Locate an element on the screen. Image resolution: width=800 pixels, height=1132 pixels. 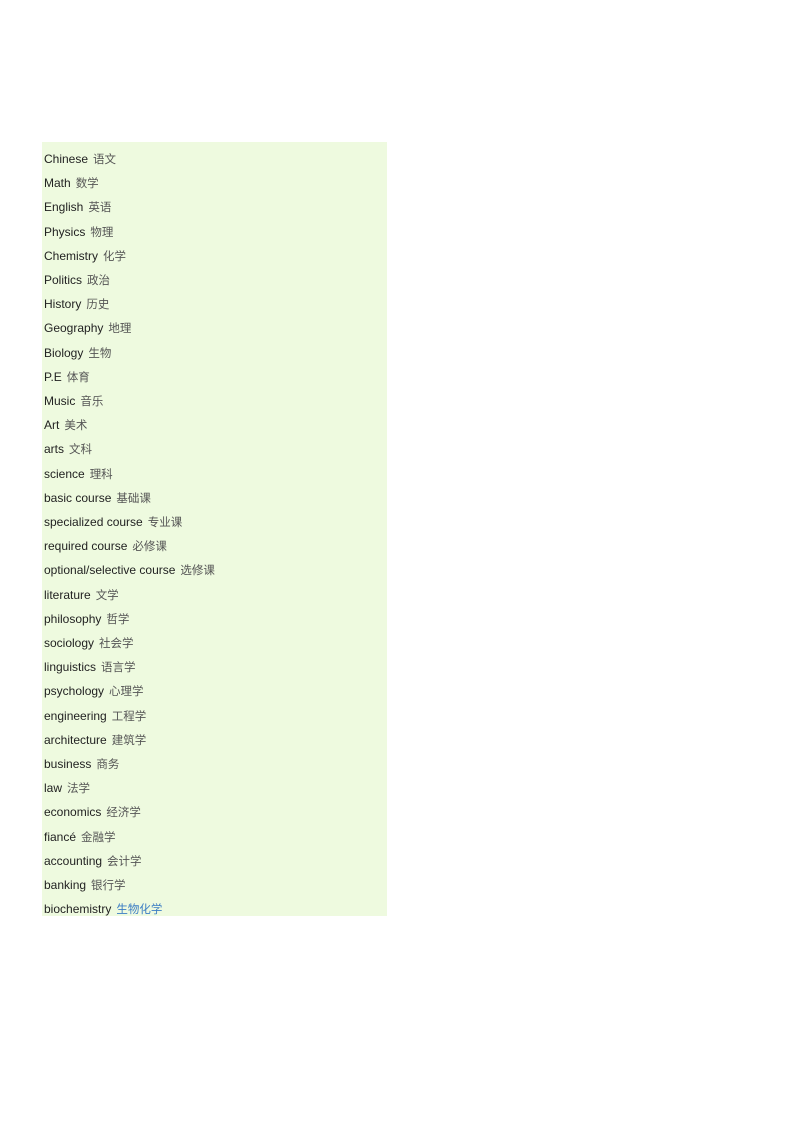
chinese-term: 音乐 is located at coordinates (92, 401).